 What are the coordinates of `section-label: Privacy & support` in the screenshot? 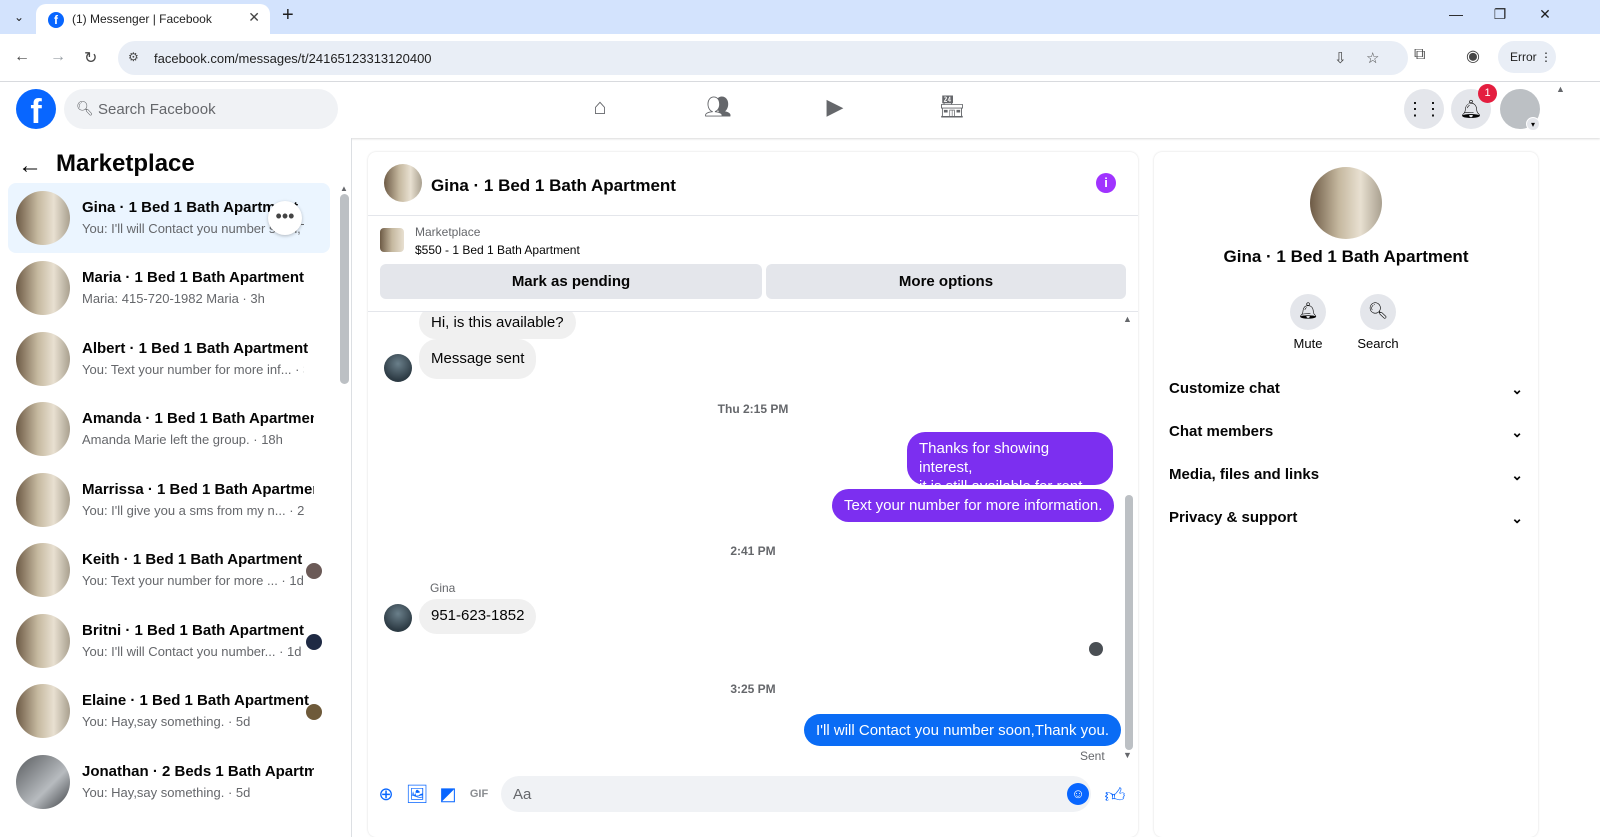 It's located at (1233, 517).